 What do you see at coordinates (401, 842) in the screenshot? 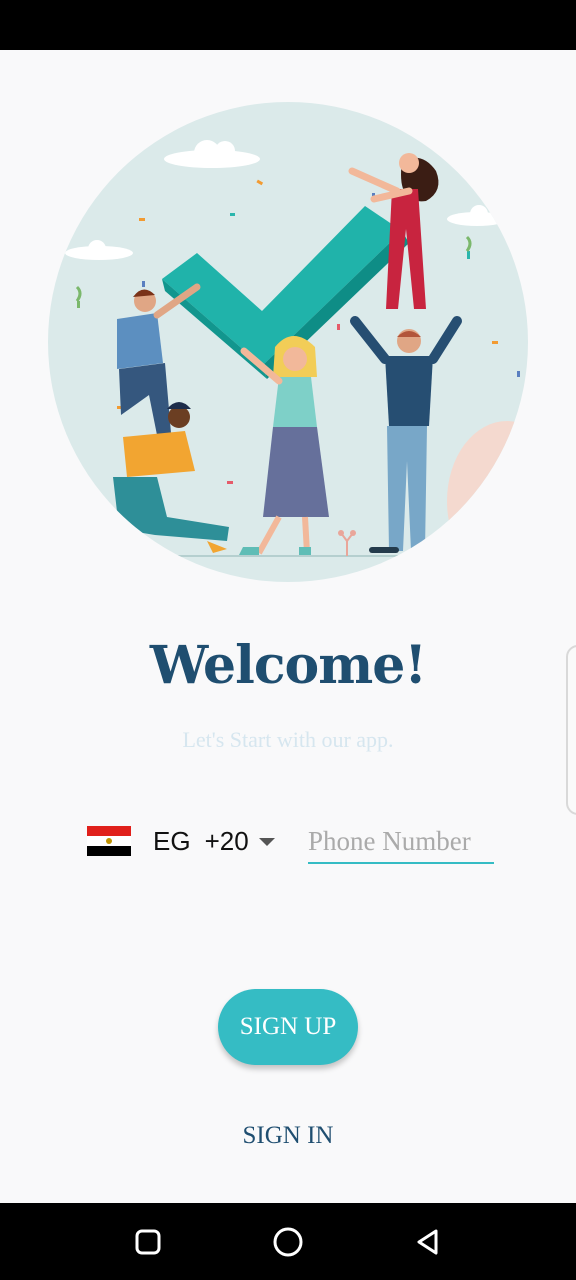
I see `phone-number-input` at bounding box center [401, 842].